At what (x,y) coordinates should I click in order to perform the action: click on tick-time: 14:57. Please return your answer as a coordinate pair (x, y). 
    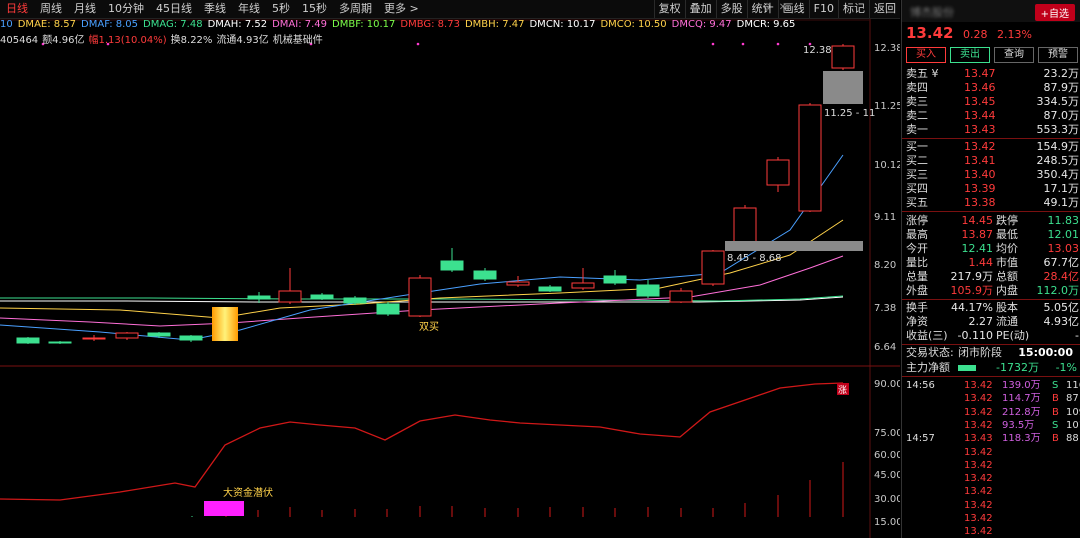
    Looking at the image, I should click on (920, 439).